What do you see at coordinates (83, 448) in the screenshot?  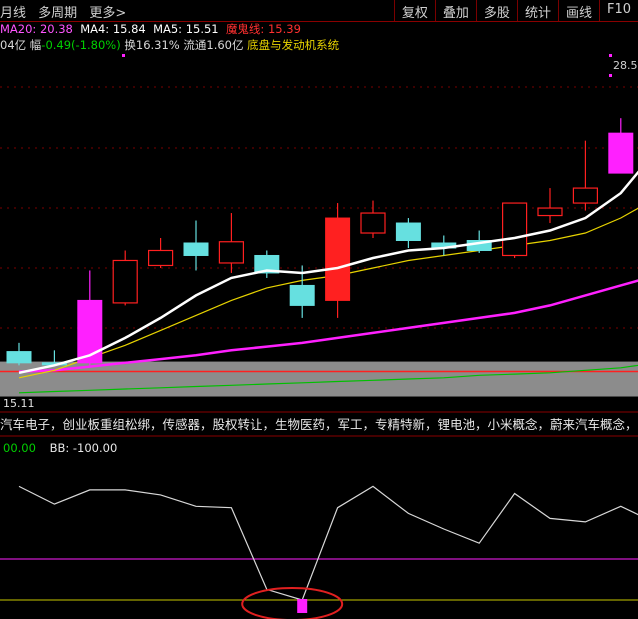 I see `indicator-value-2: BB: -100.00` at bounding box center [83, 448].